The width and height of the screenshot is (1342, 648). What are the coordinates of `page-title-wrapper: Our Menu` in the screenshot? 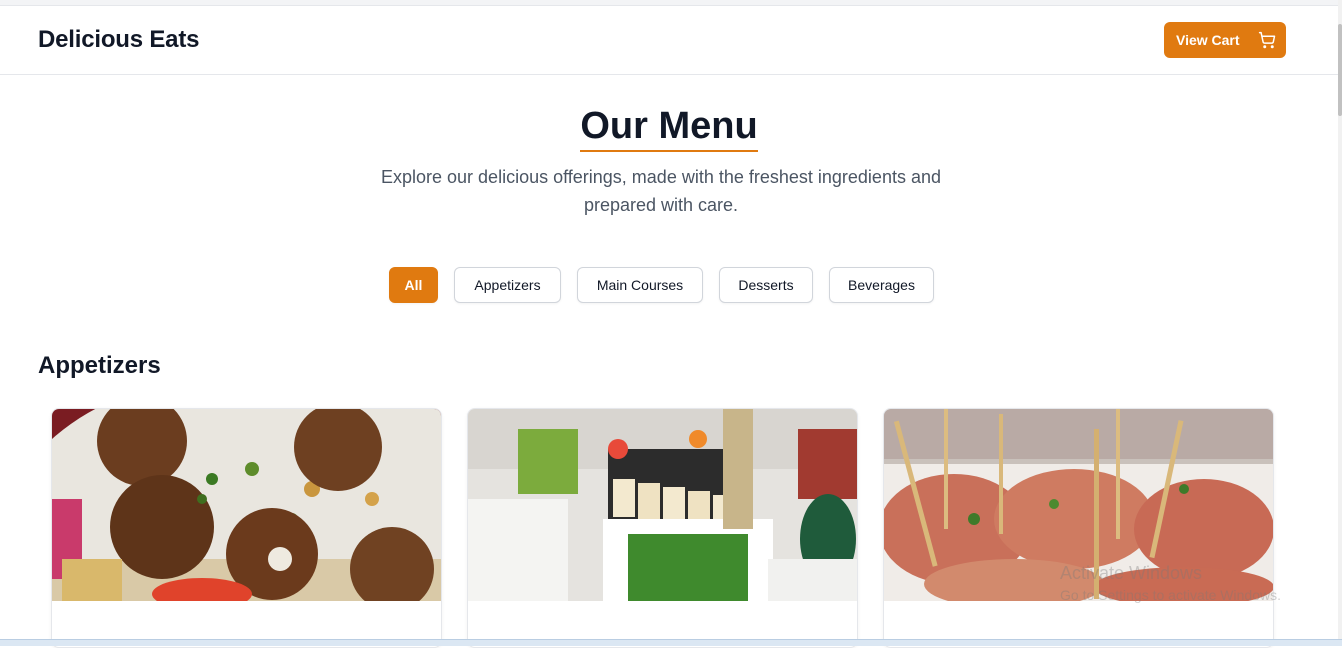 It's located at (669, 128).